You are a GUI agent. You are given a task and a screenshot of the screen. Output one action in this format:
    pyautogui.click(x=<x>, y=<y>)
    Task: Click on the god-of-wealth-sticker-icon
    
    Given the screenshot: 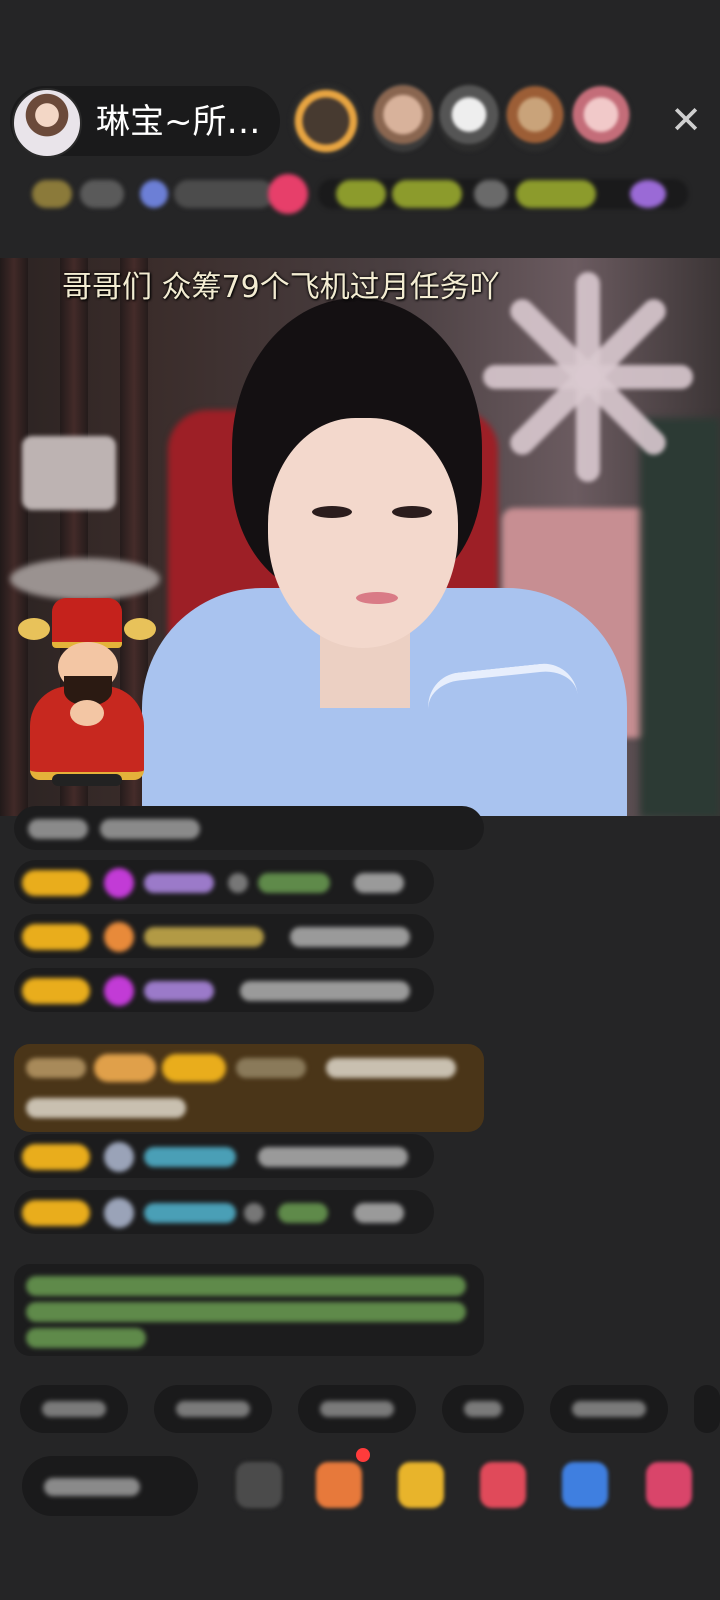 What is the action you would take?
    pyautogui.click(x=85, y=690)
    